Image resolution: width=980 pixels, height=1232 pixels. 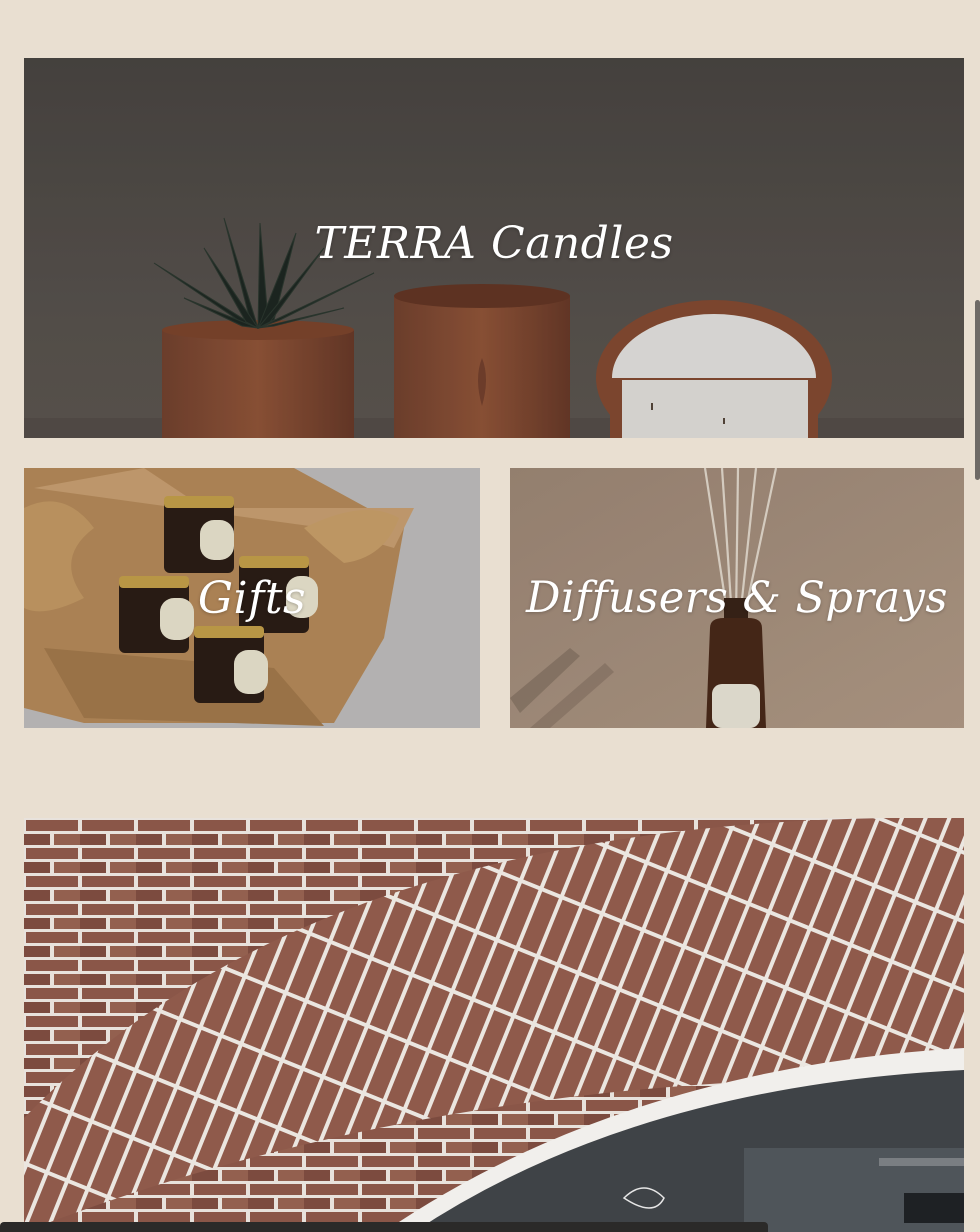 What do you see at coordinates (977, 390) in the screenshot?
I see `page-scrollbar` at bounding box center [977, 390].